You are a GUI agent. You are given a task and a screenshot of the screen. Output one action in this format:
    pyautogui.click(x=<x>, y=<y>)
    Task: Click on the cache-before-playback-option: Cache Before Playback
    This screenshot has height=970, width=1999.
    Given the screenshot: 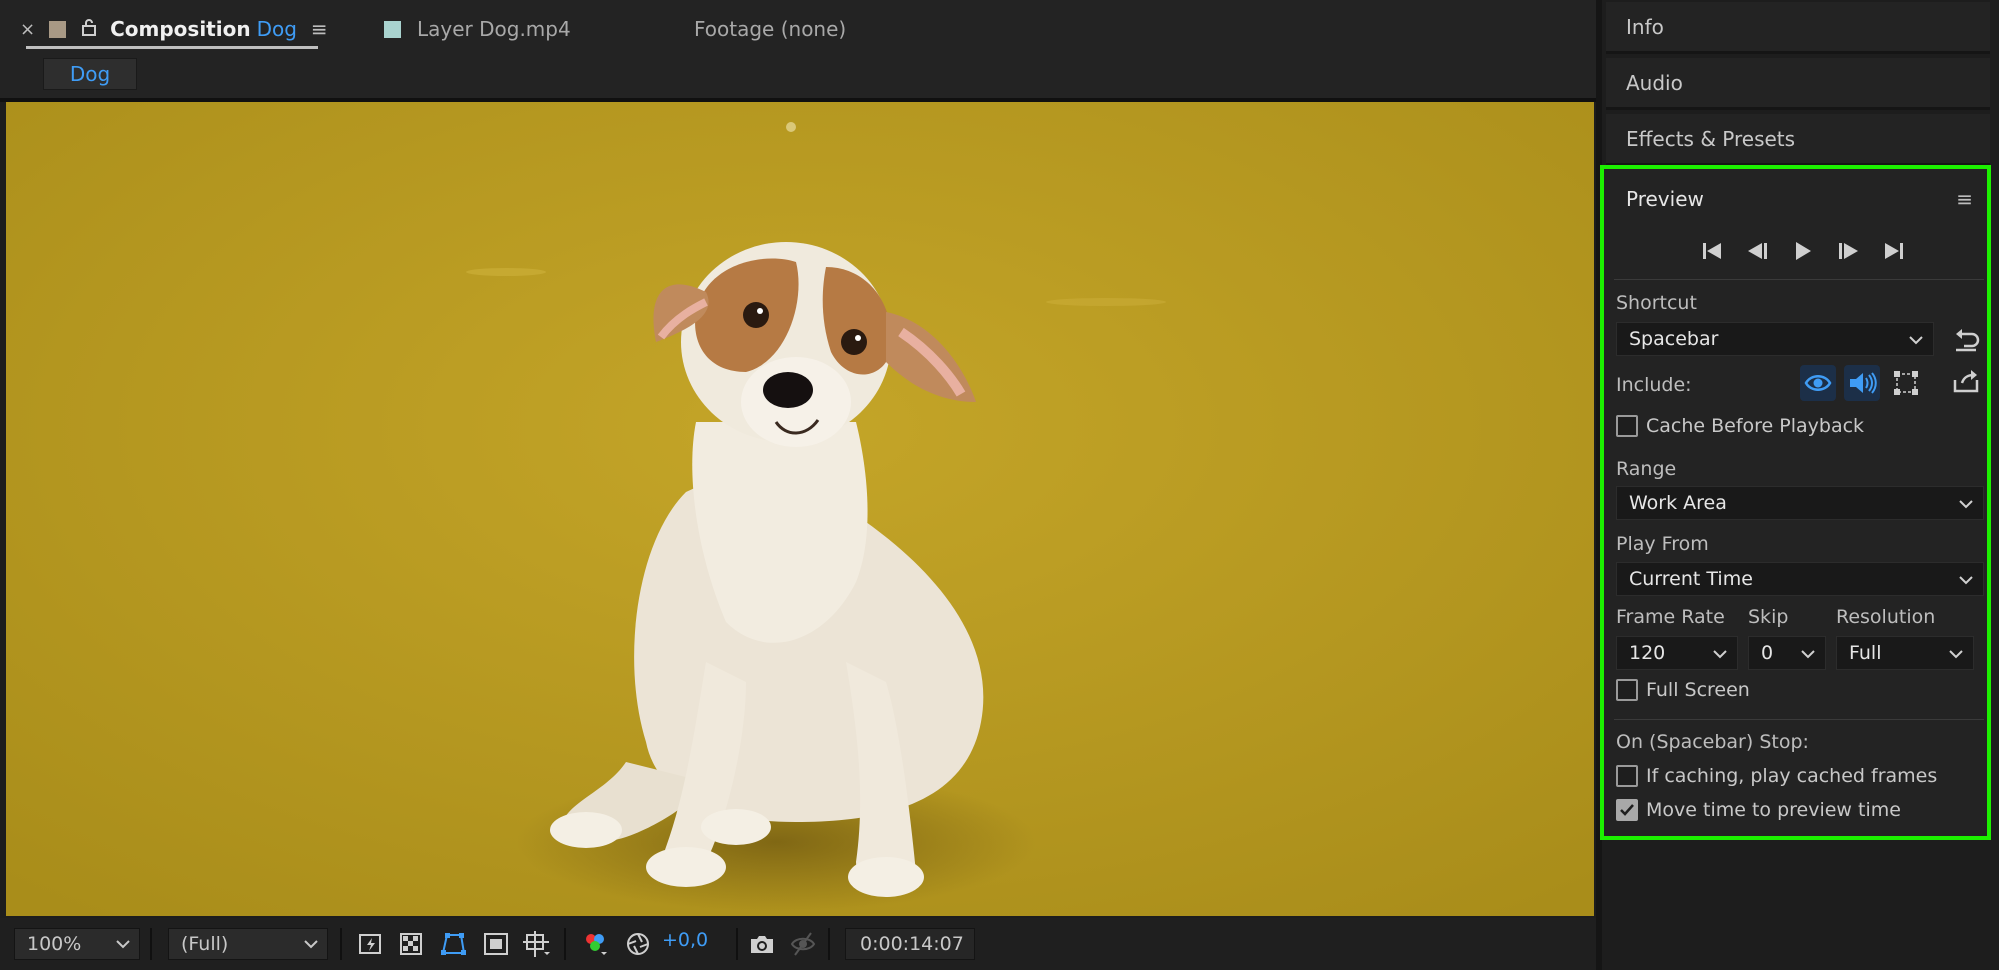 What is the action you would take?
    pyautogui.click(x=1740, y=426)
    